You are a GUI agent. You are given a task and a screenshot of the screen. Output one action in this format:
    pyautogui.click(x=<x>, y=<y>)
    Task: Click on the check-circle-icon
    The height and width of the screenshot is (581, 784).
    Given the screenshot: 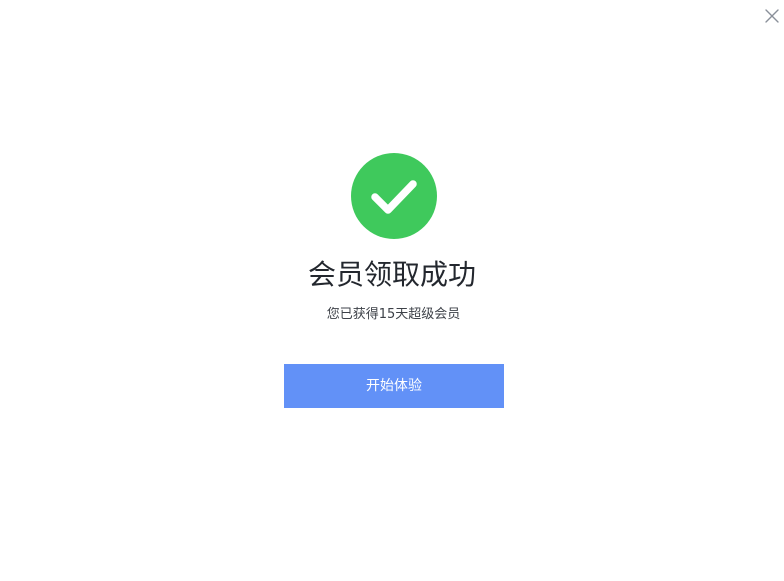 What is the action you would take?
    pyautogui.click(x=394, y=196)
    